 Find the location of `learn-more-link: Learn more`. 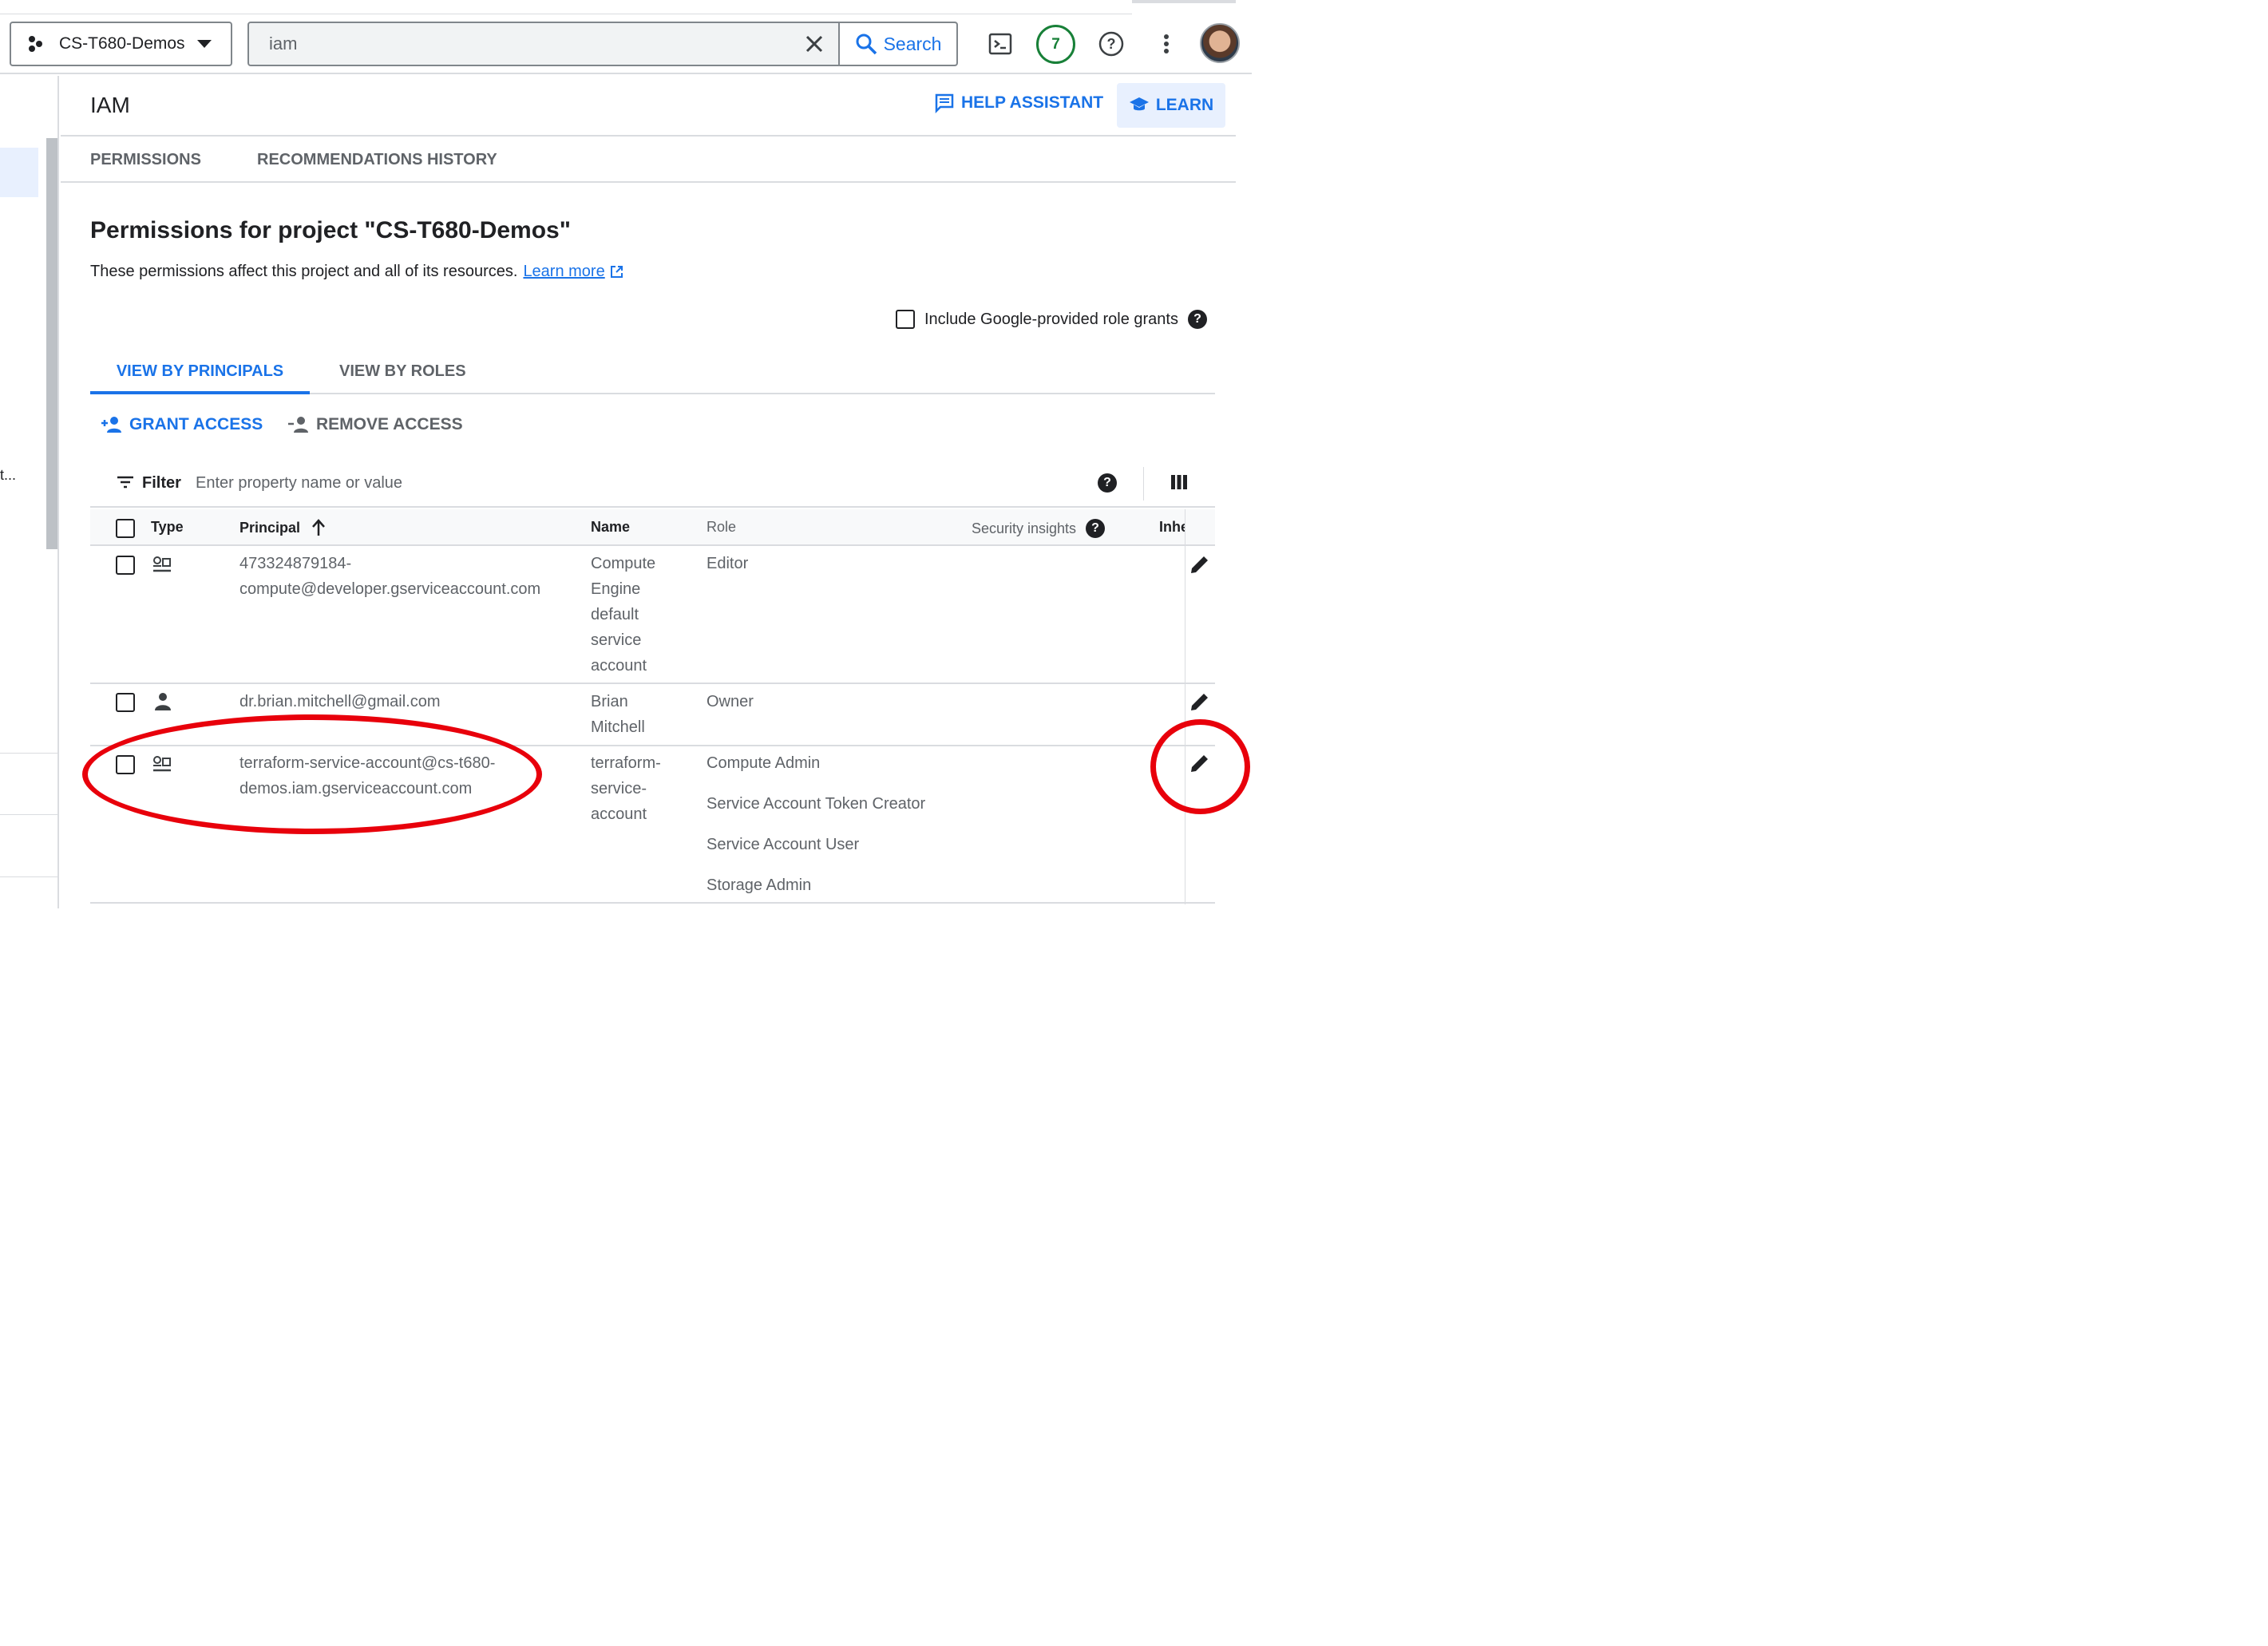

learn-more-link: Learn more is located at coordinates (573, 272).